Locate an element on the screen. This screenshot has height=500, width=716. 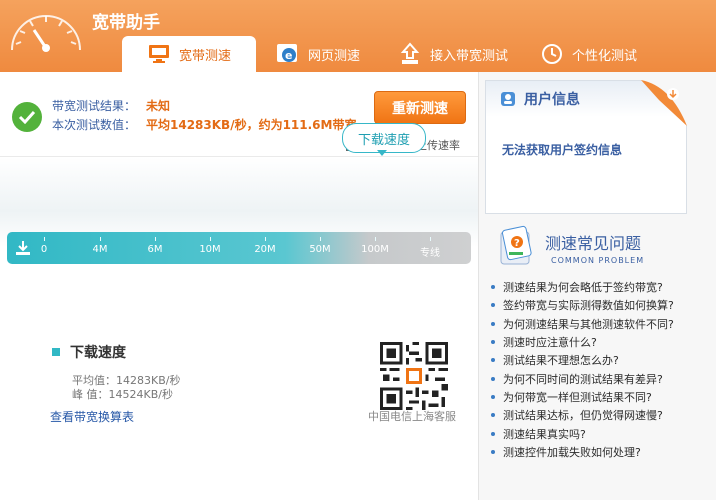
faq-item-text: 测试结果不理想怎么办? is located at coordinates (561, 361).